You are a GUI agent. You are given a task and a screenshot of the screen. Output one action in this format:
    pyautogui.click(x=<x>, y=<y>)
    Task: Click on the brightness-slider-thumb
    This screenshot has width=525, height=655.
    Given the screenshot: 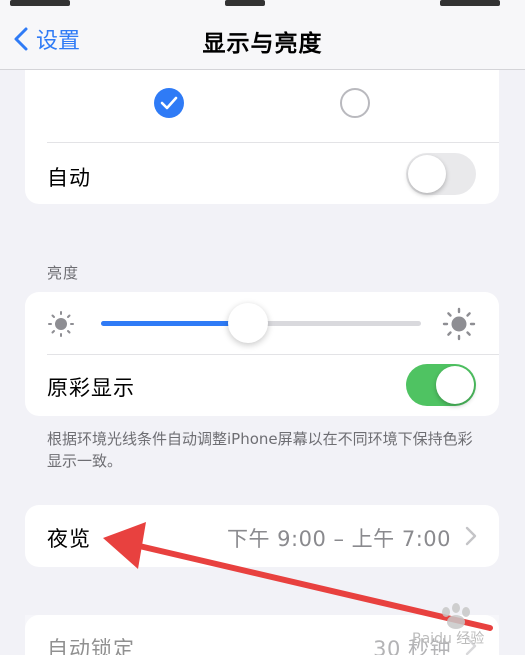 What is the action you would take?
    pyautogui.click(x=248, y=323)
    